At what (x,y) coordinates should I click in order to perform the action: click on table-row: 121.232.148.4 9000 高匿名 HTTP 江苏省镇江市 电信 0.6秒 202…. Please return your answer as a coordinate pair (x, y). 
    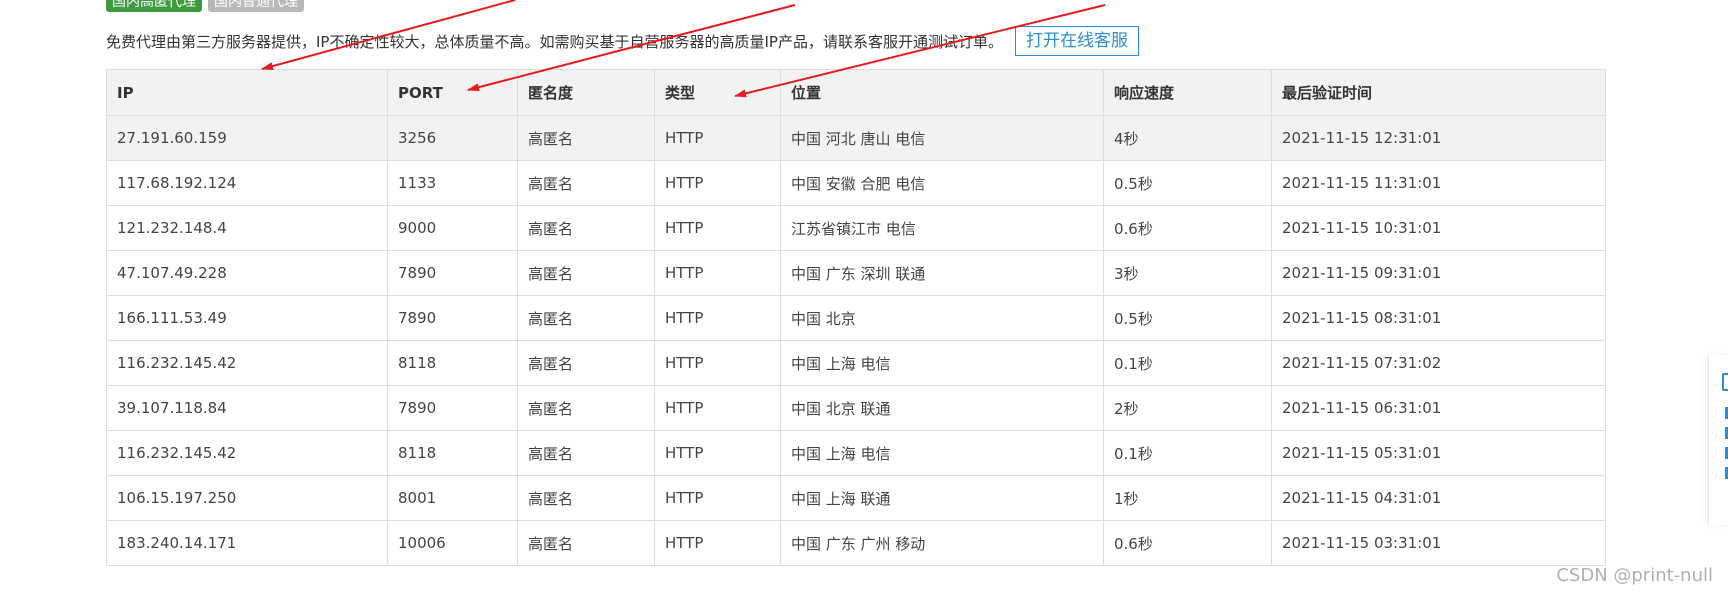
    Looking at the image, I should click on (856, 228).